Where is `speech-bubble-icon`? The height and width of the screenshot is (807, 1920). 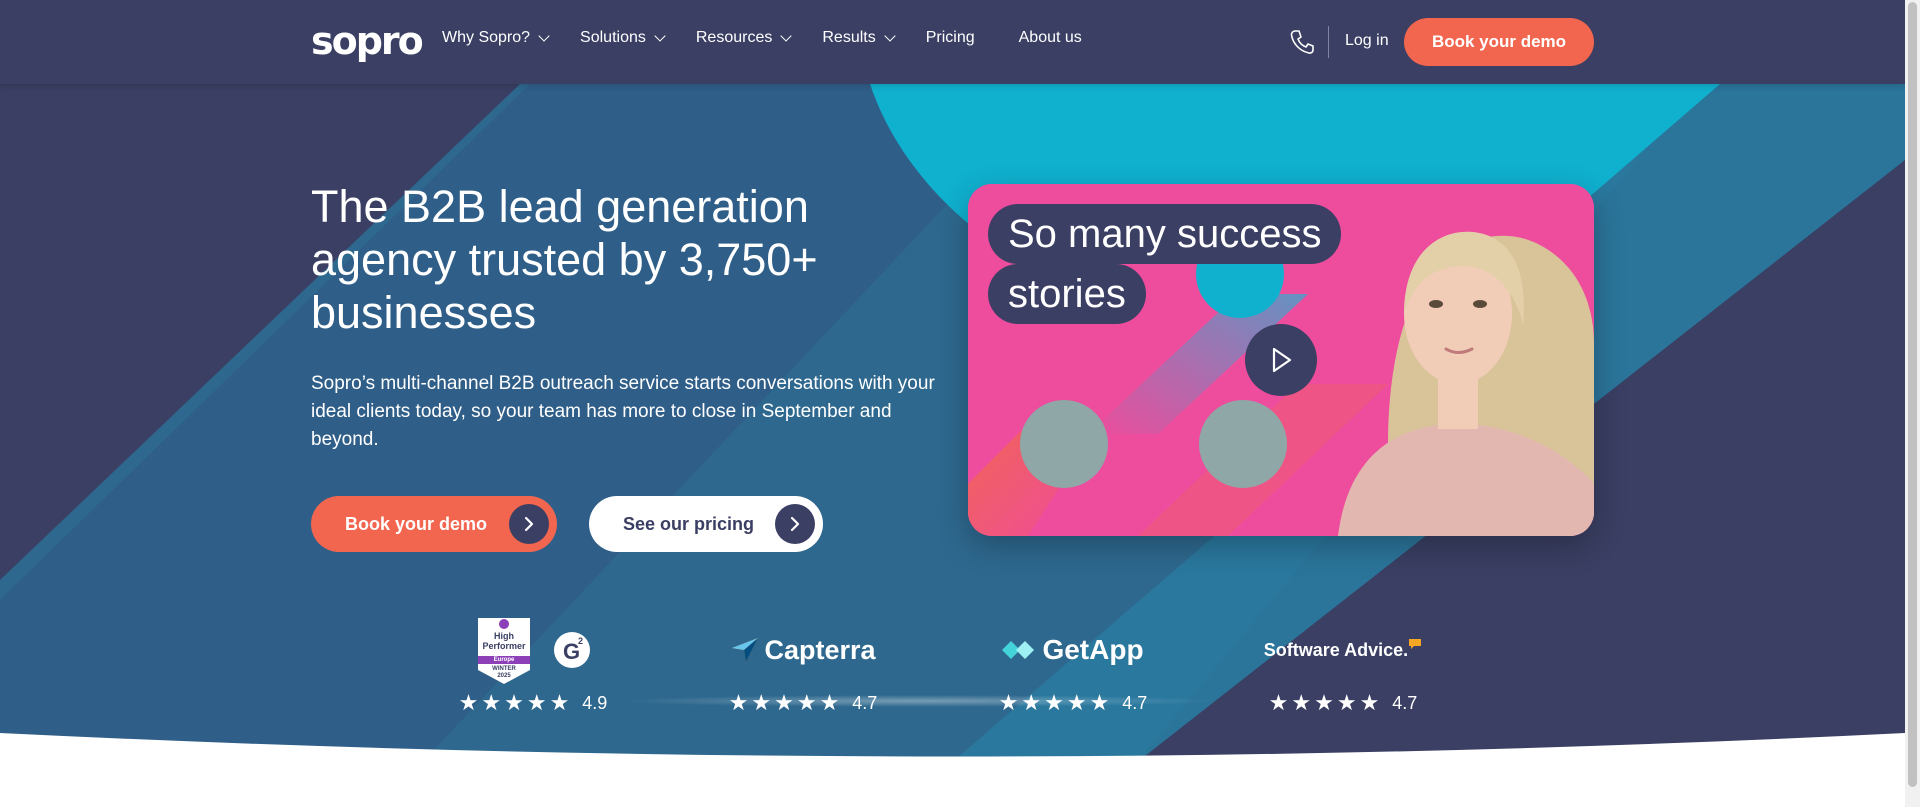 speech-bubble-icon is located at coordinates (1415, 644).